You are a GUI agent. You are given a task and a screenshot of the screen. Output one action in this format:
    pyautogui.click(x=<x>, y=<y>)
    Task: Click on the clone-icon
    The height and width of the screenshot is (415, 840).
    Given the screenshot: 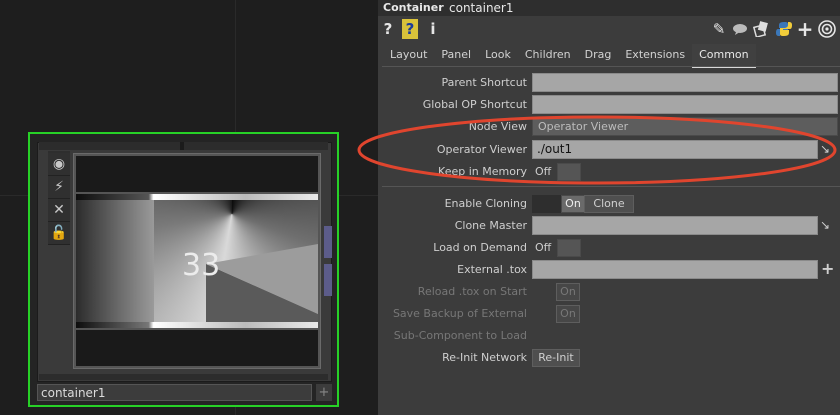 What is the action you would take?
    pyautogui.click(x=761, y=29)
    